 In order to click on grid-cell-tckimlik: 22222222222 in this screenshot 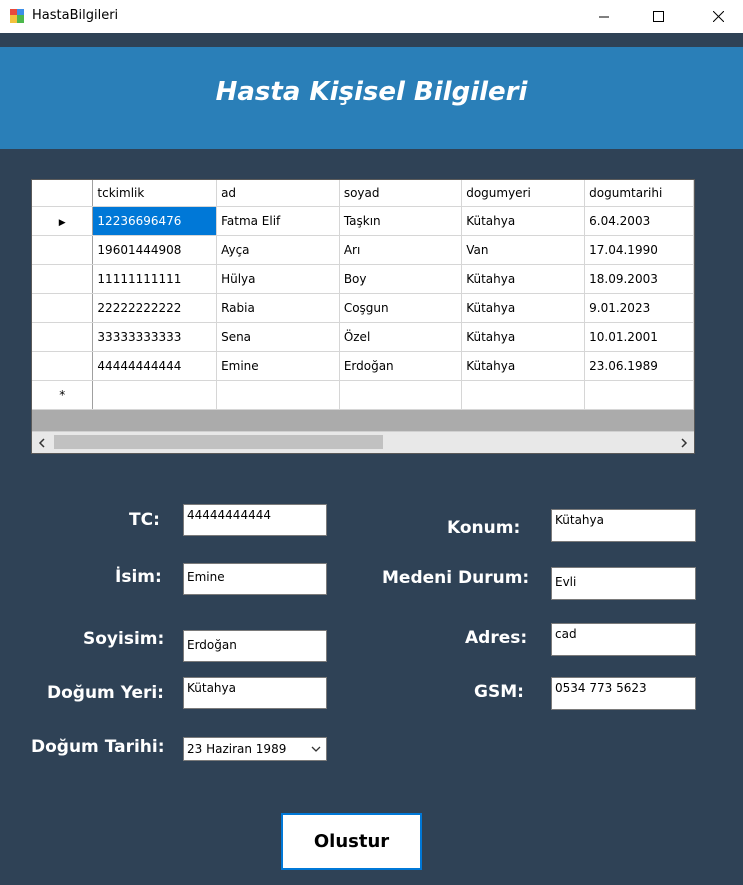, I will do `click(155, 308)`.